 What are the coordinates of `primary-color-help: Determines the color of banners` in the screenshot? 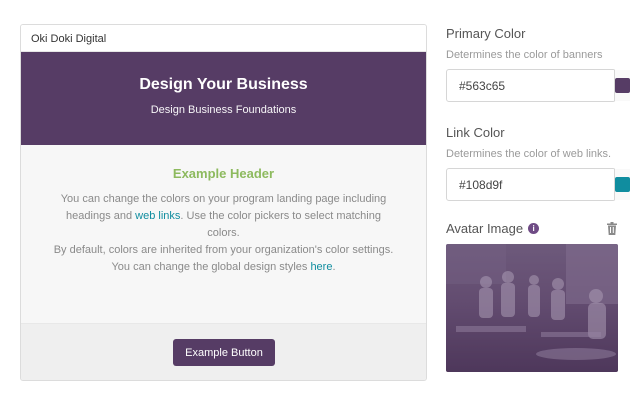 It's located at (524, 55).